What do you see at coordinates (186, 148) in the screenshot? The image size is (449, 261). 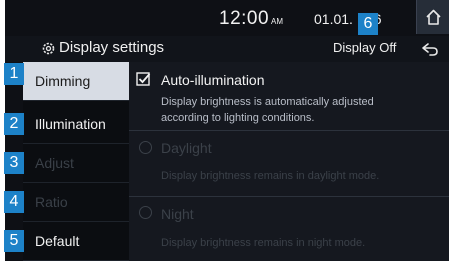 I see `option-daylight-label: Daylight` at bounding box center [186, 148].